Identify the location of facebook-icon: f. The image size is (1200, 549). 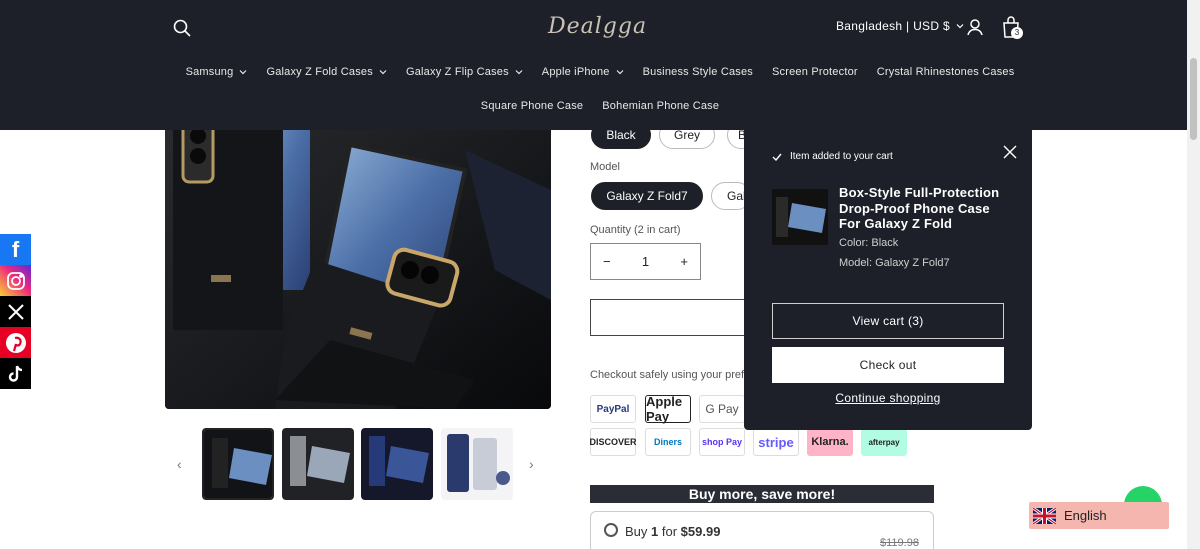
(15, 249).